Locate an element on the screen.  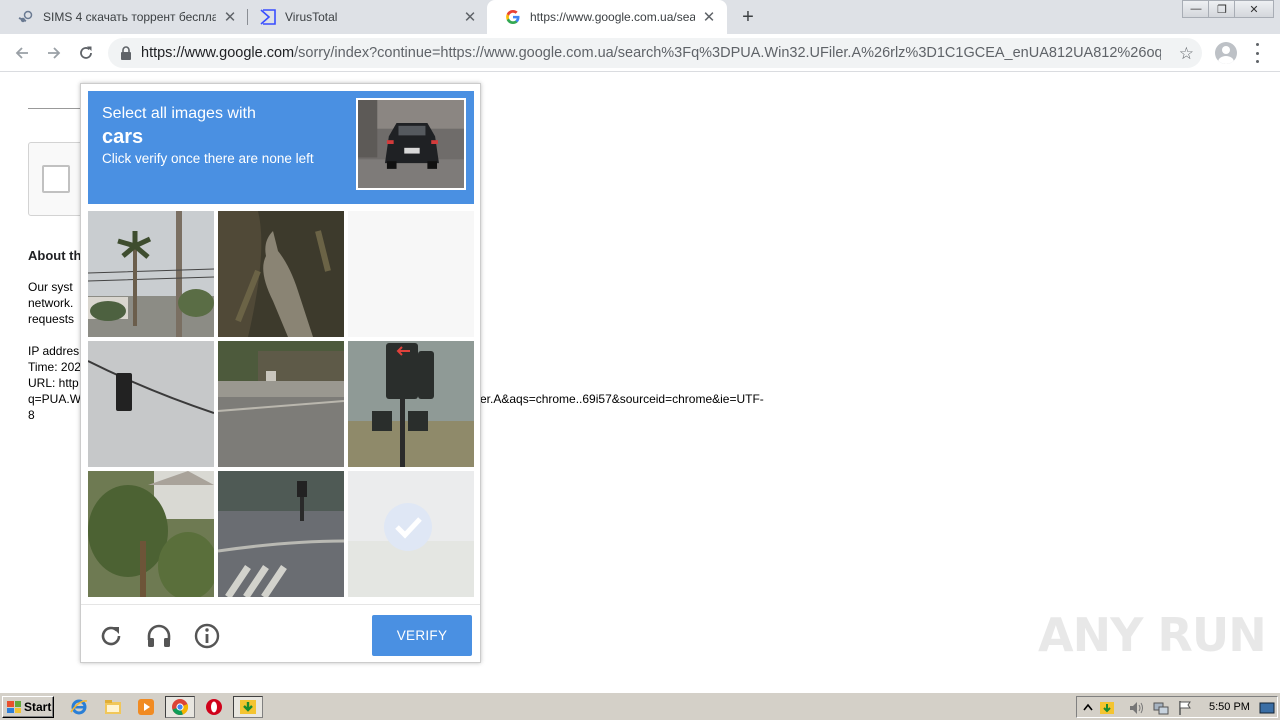
tab-title: SIMS 4 скачать торрент бесплатно is located at coordinates (129, 17).